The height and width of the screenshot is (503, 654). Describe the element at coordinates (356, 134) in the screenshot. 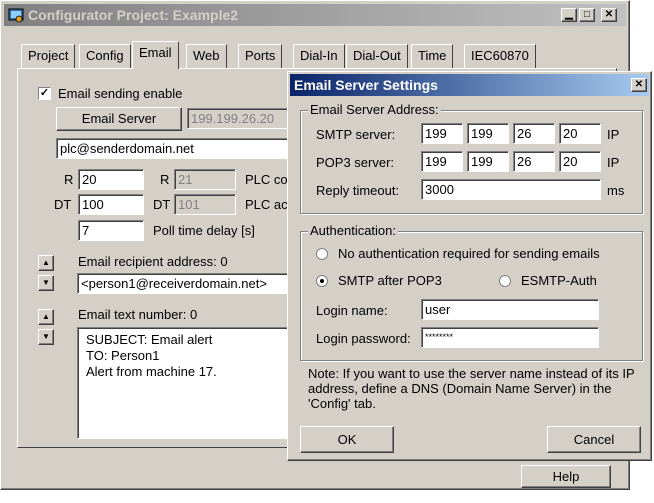

I see `smtp-server-label: SMTP server:` at that location.